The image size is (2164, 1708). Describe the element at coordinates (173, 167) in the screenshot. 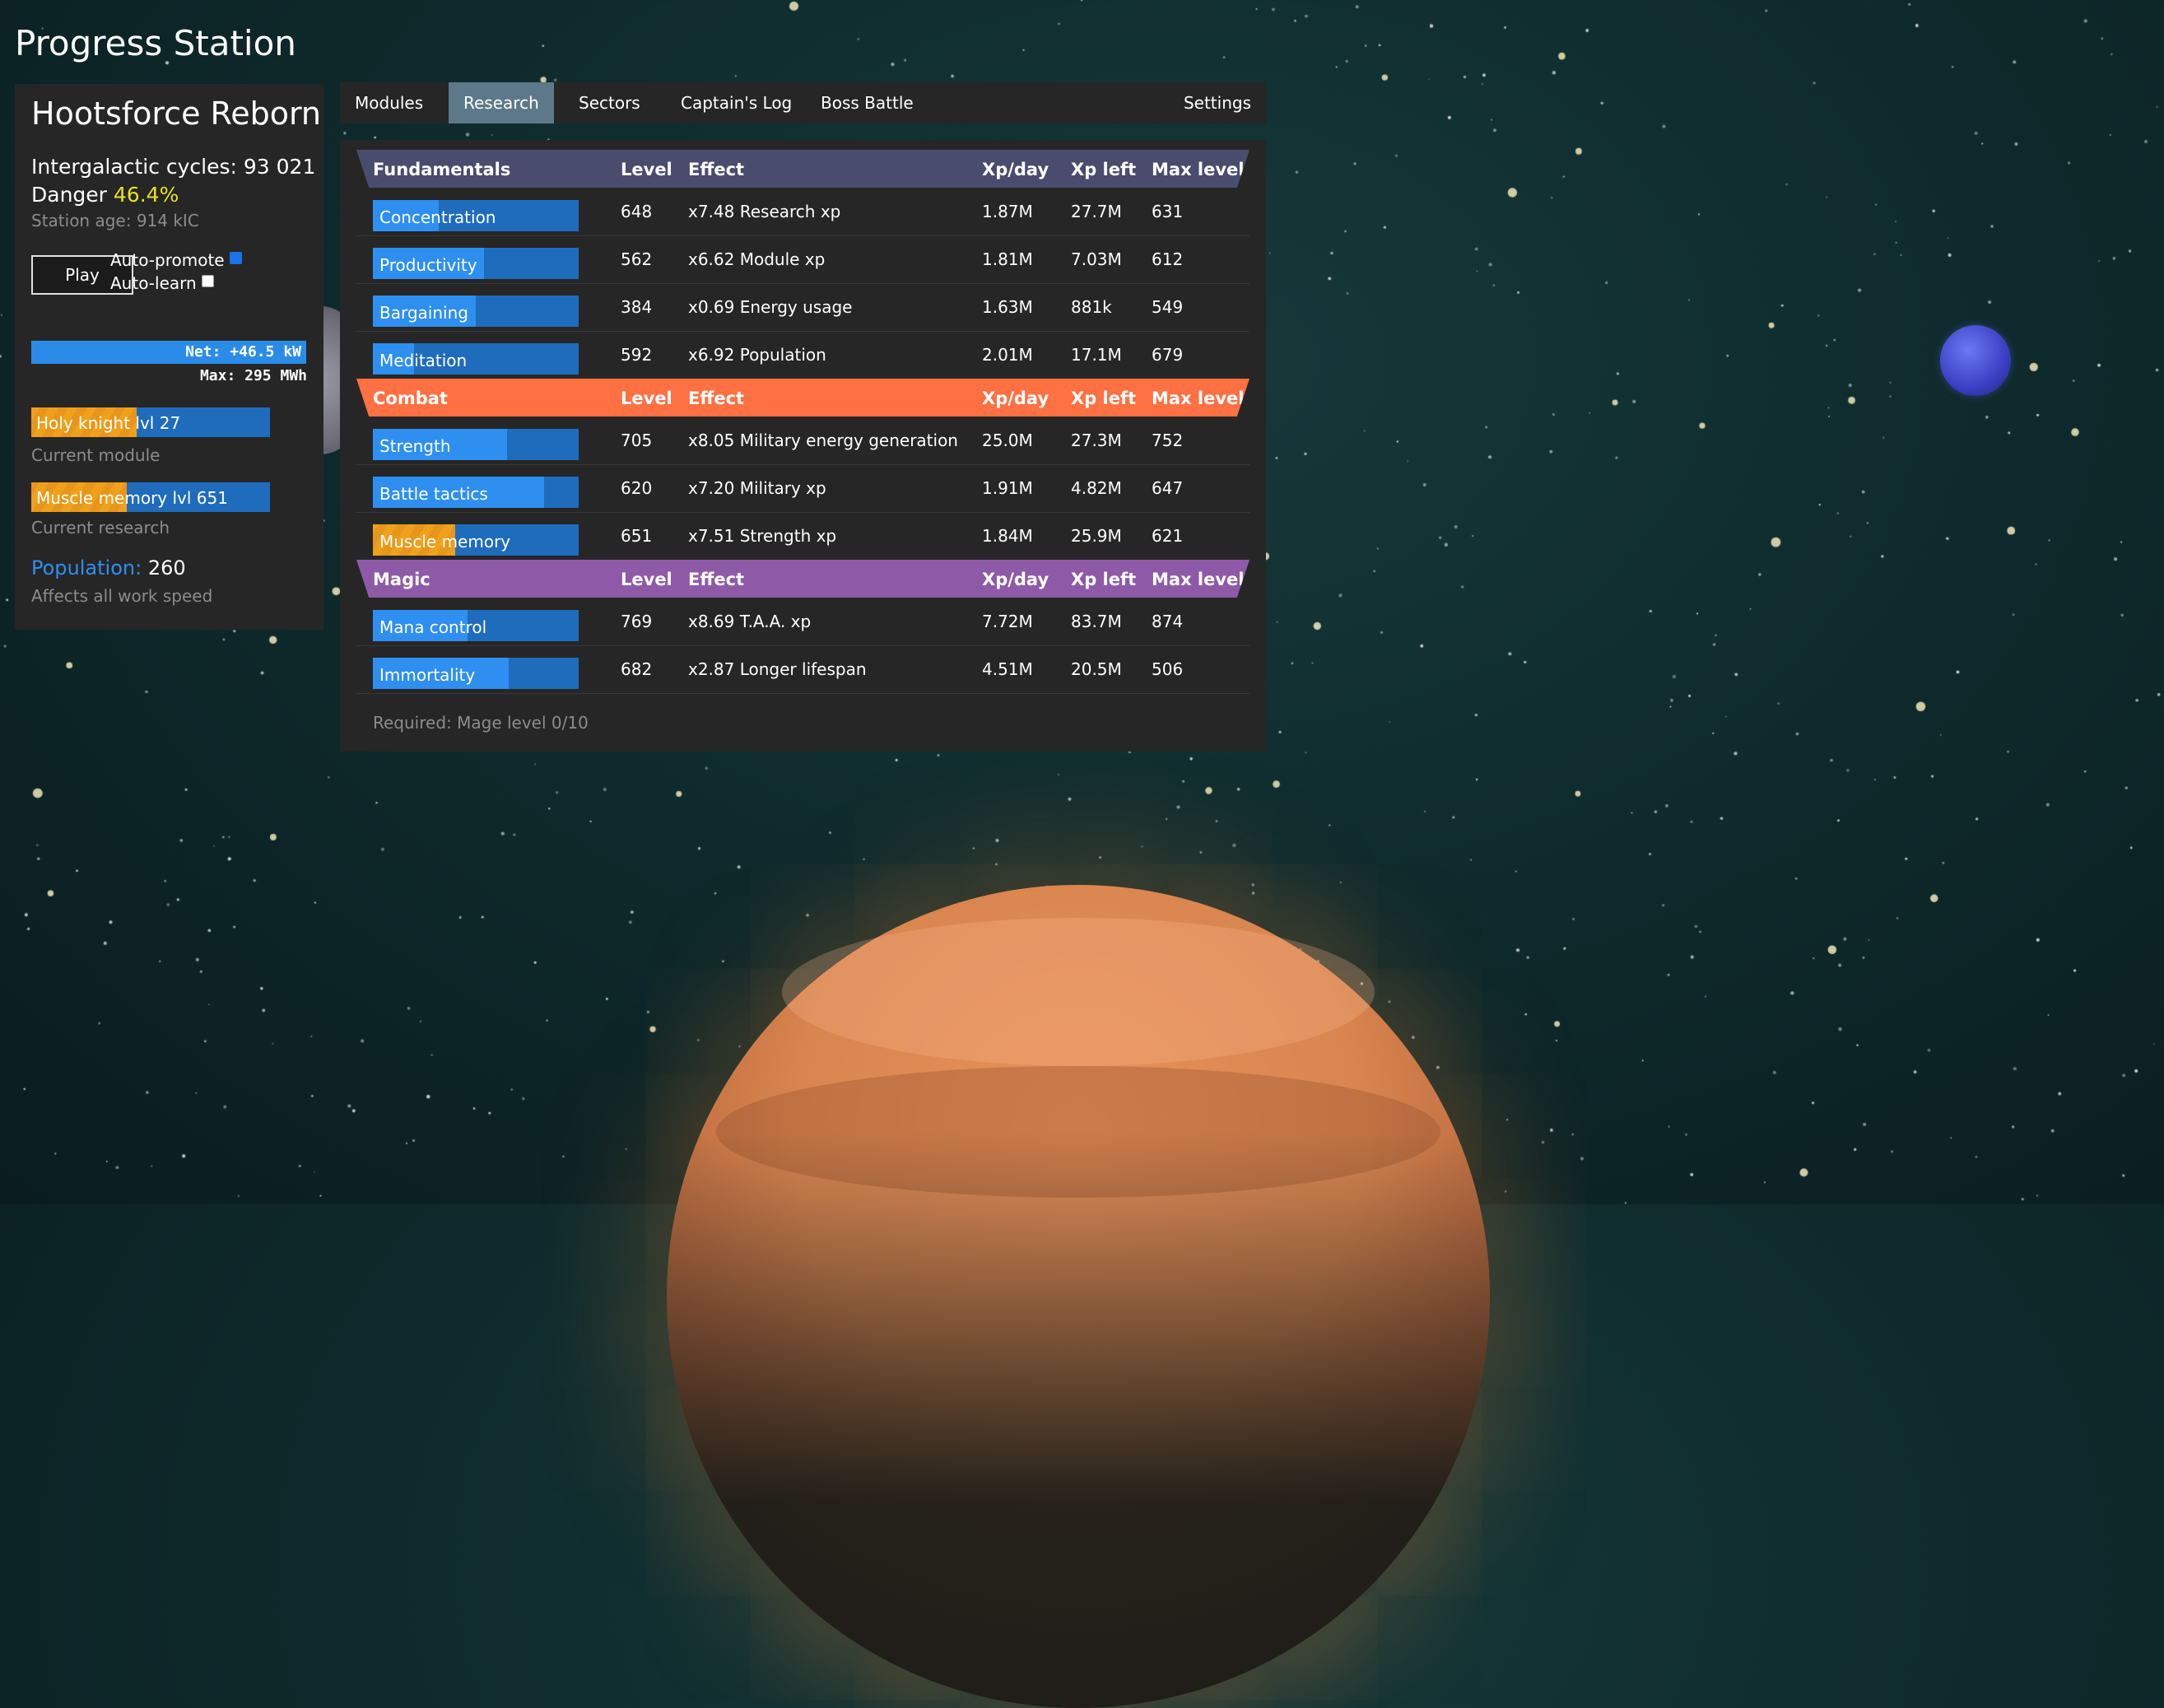

I see `cycles-counter: Intergalactic cycles: 93 021` at that location.